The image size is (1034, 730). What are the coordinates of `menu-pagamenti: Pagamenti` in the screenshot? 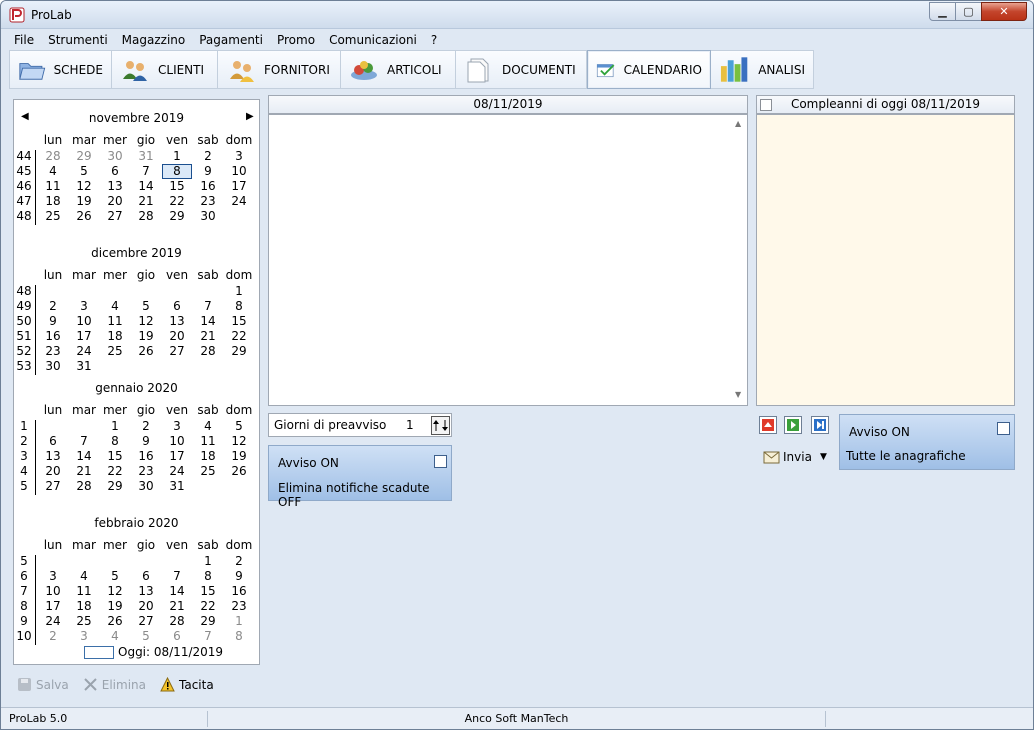 It's located at (231, 40).